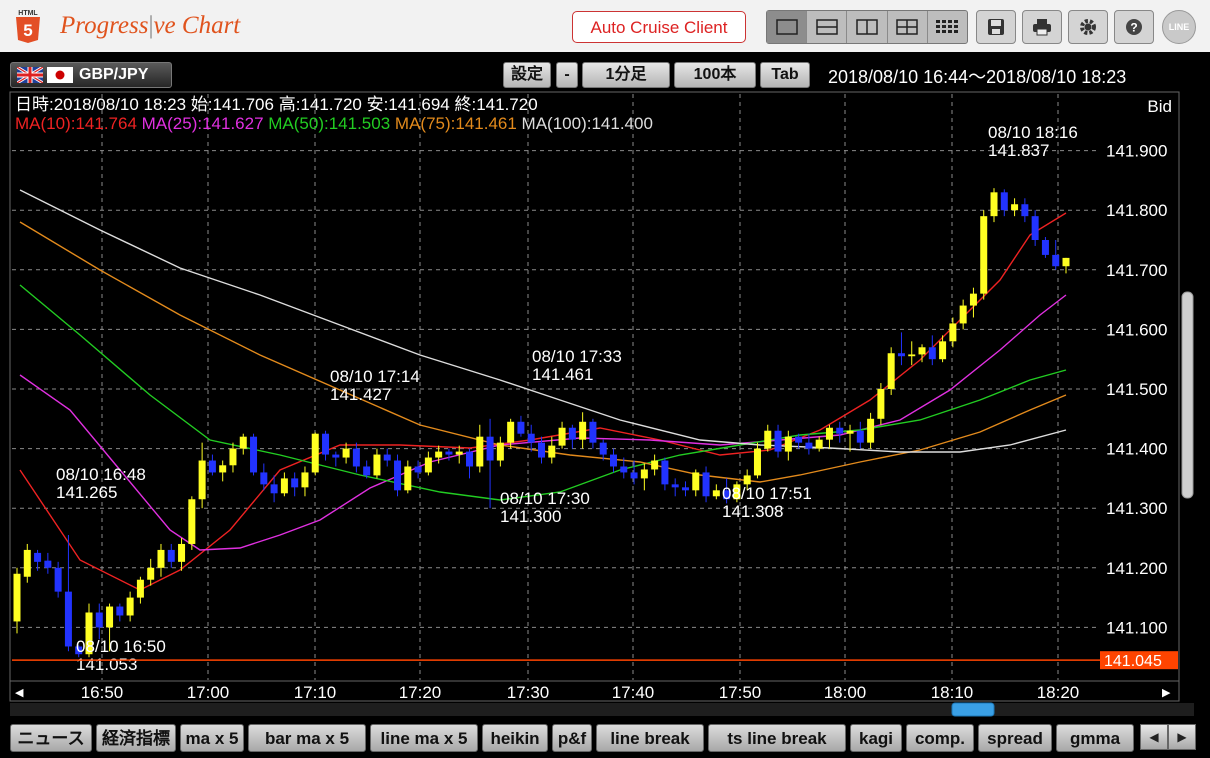 Image resolution: width=1210 pixels, height=758 pixels. What do you see at coordinates (1058, 692) in the screenshot?
I see `x-tick-label: 18:20` at bounding box center [1058, 692].